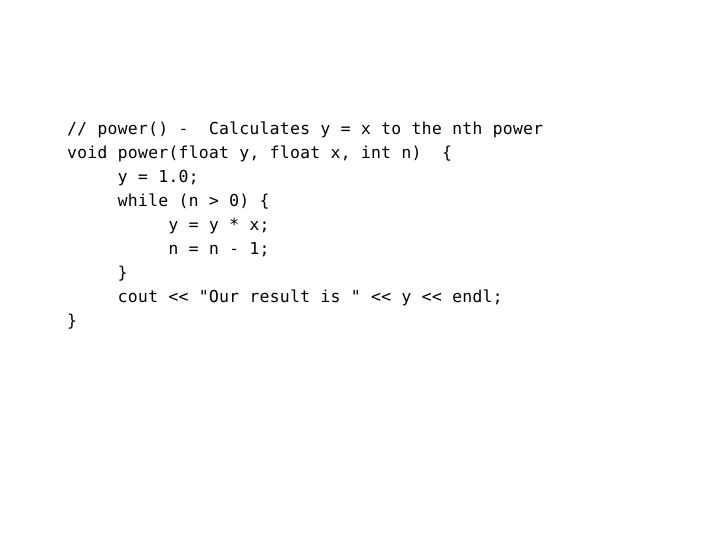 This screenshot has width=720, height=540. I want to click on code-line-3: y = 1.0;, so click(133, 176).